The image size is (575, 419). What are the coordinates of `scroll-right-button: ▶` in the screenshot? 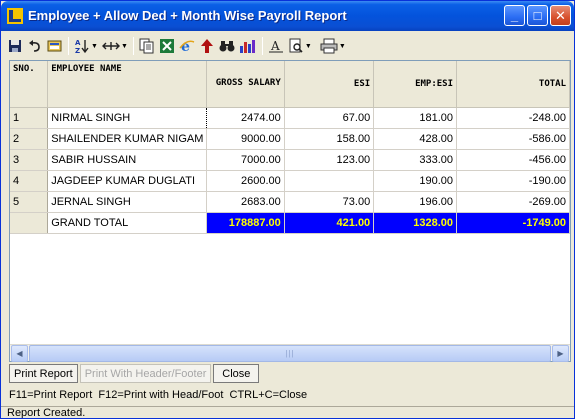 It's located at (560, 353).